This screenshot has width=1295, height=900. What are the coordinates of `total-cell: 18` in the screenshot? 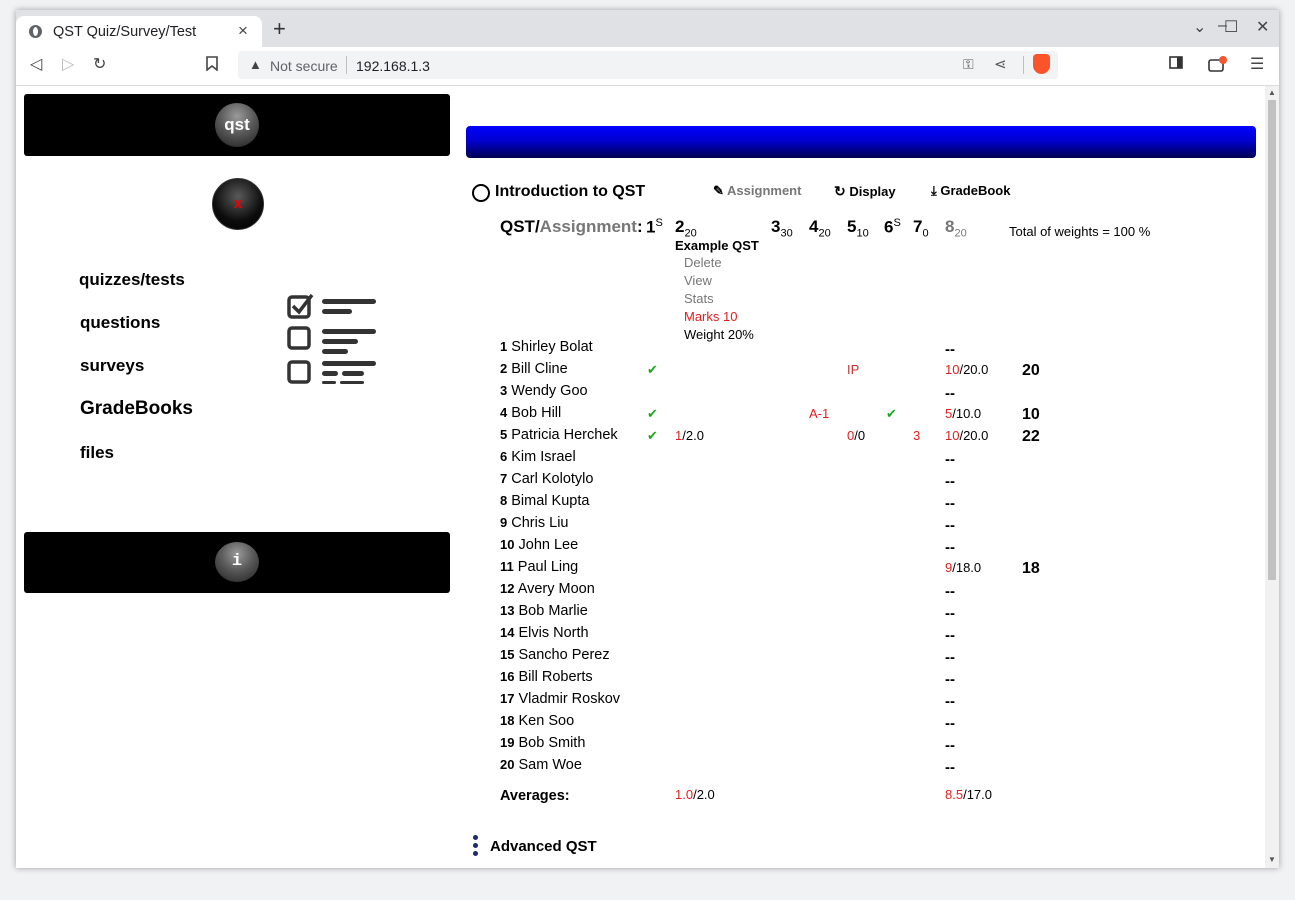 It's located at (1031, 569).